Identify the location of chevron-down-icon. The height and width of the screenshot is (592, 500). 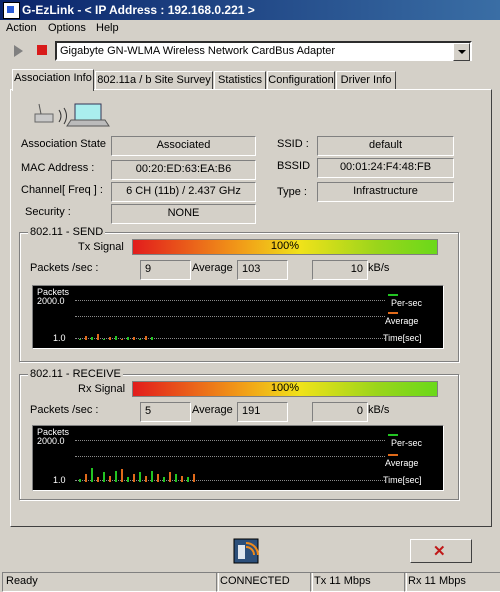
(461, 52).